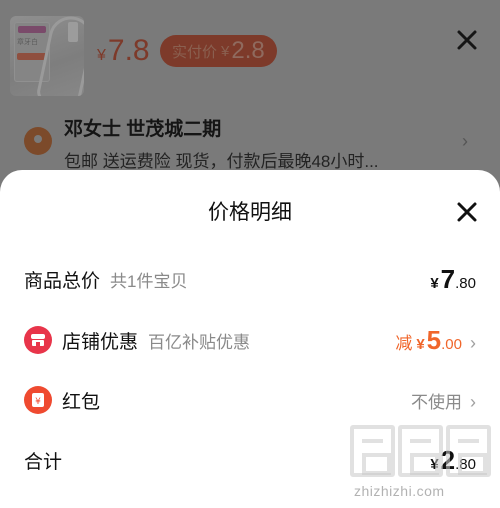 The image size is (500, 508). What do you see at coordinates (250, 279) in the screenshot?
I see `goods-total-row: 商品总价 共1件宝贝 ¥ 7 .80` at bounding box center [250, 279].